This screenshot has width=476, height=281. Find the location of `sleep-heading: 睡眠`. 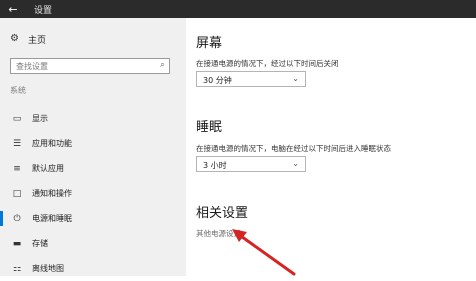

sleep-heading: 睡眠 is located at coordinates (209, 127).